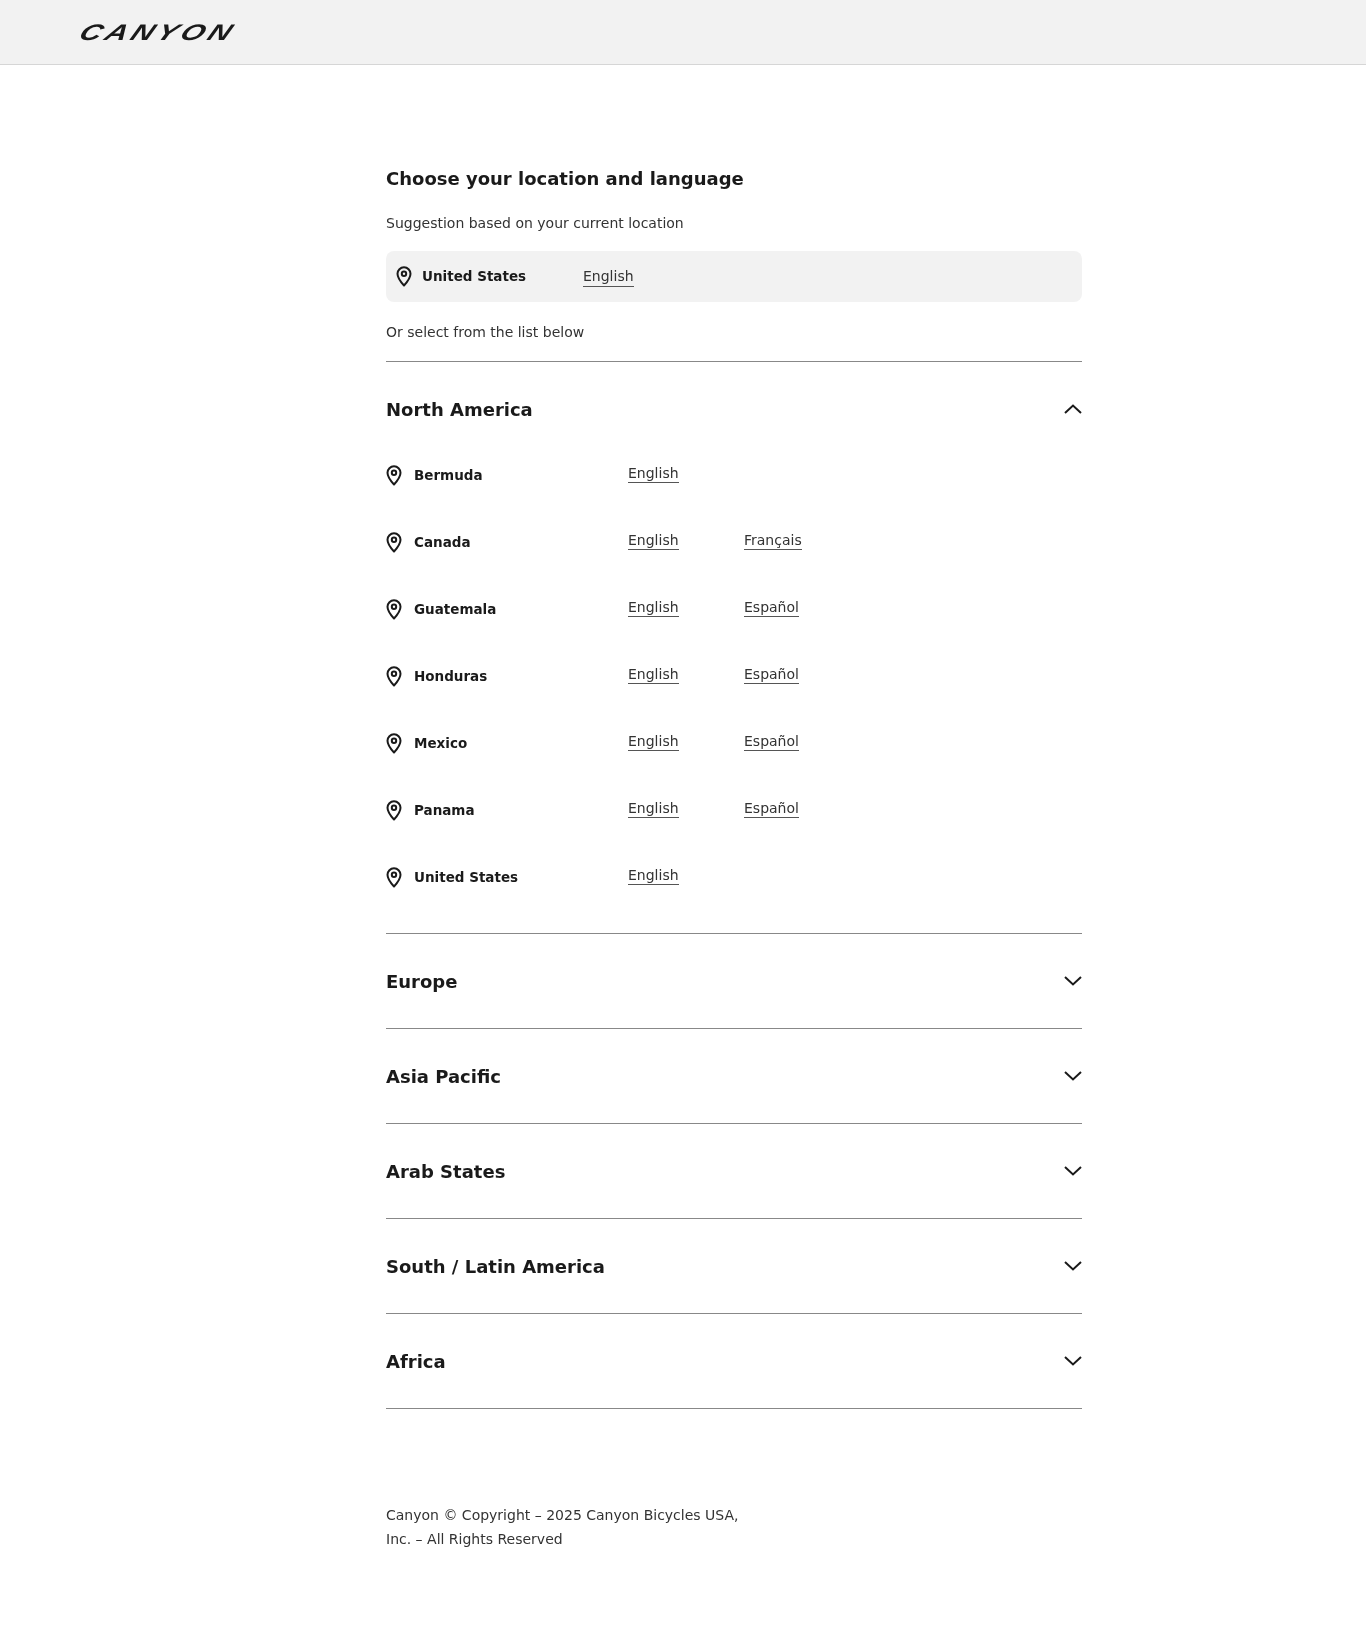 Image resolution: width=1366 pixels, height=1650 pixels. Describe the element at coordinates (734, 981) in the screenshot. I see `region-header: Europe` at that location.